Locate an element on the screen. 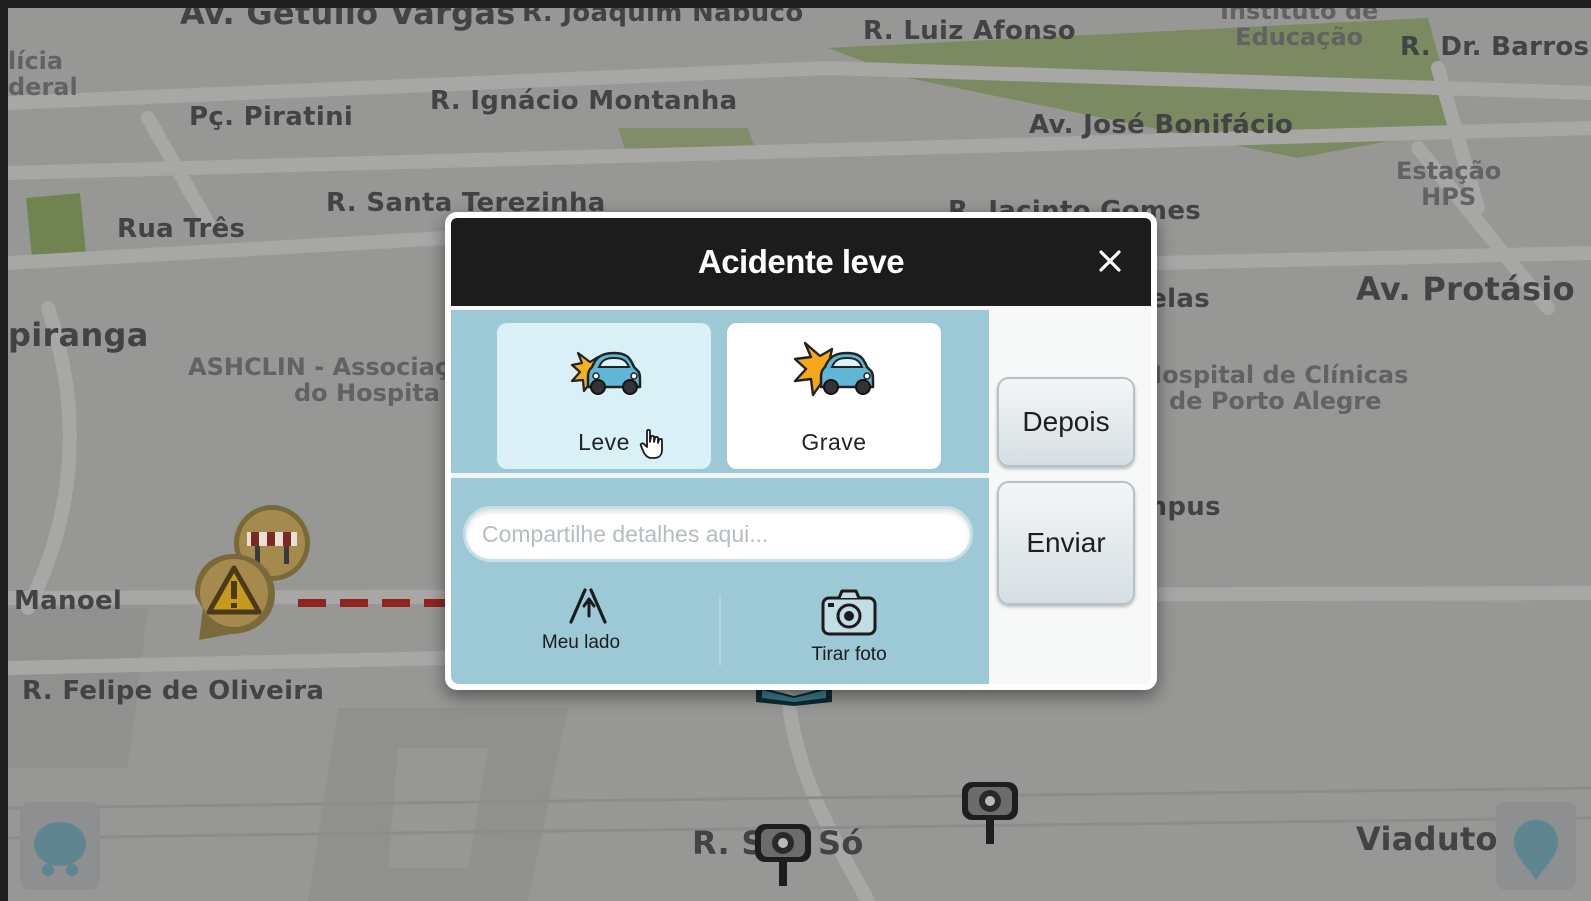 This screenshot has height=901, width=1591. severity-option-leve: Leve is located at coordinates (604, 396).